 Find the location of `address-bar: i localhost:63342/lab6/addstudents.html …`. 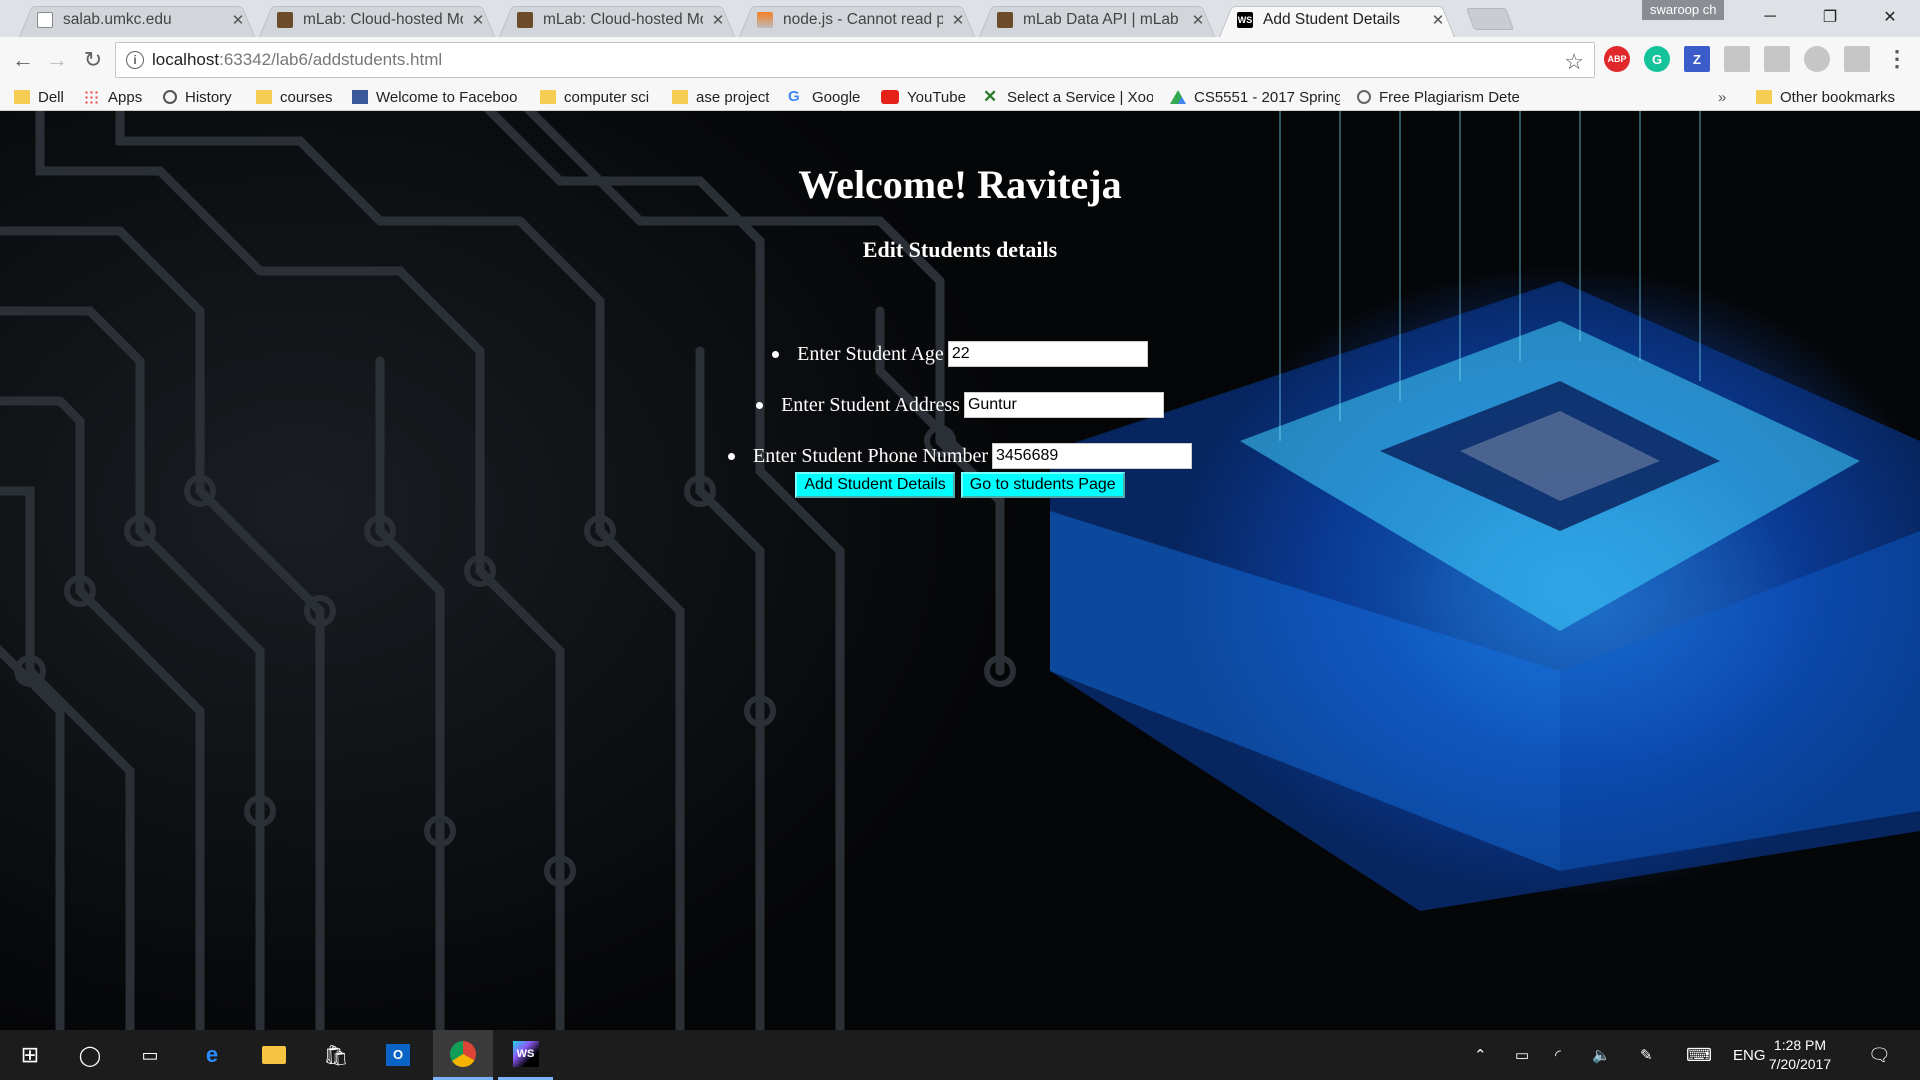

address-bar: i localhost:63342/lab6/addstudents.html … is located at coordinates (855, 60).